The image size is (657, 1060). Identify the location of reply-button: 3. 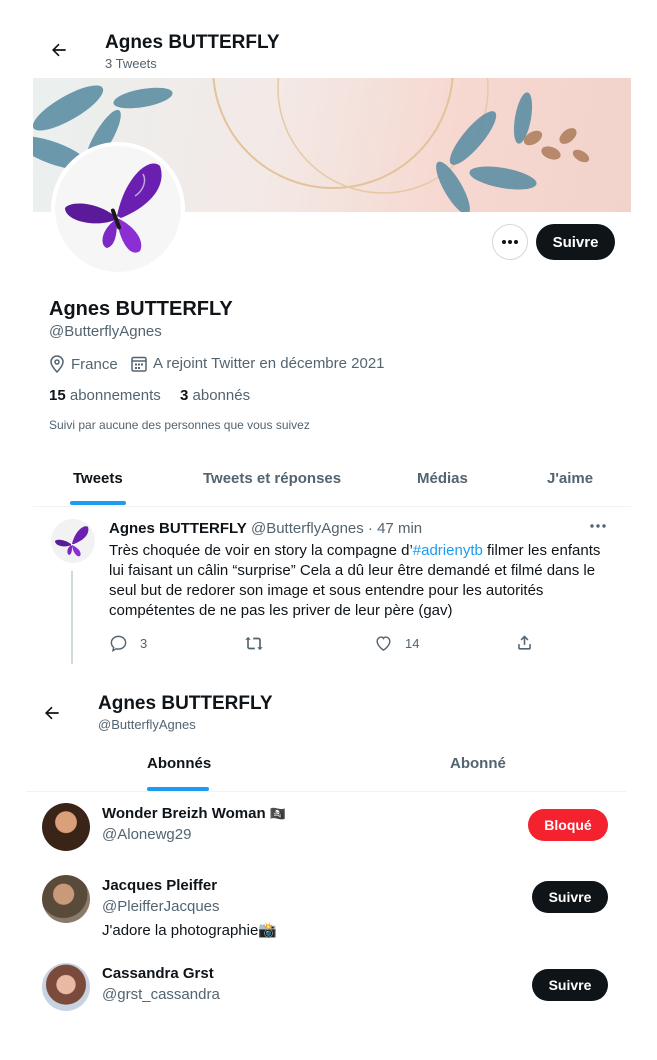
(128, 643).